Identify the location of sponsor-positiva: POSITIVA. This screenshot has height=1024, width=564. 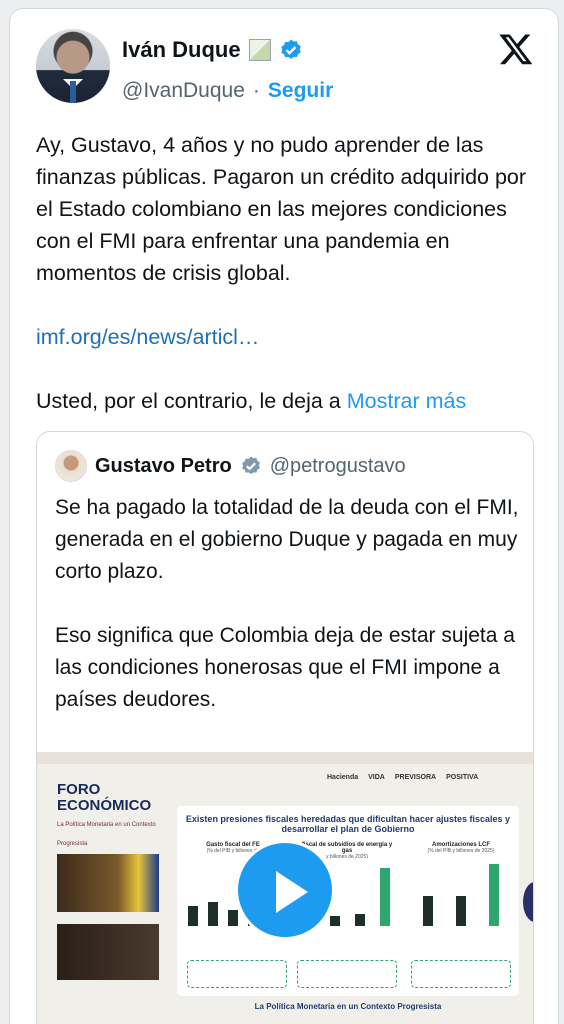
(462, 777).